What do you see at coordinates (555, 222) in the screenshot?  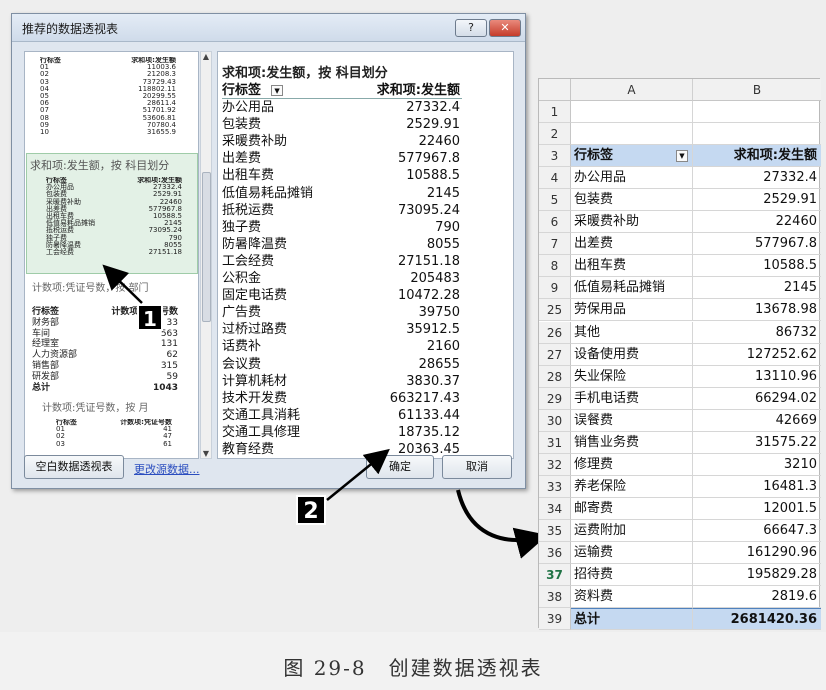 I see `row-header: 6` at bounding box center [555, 222].